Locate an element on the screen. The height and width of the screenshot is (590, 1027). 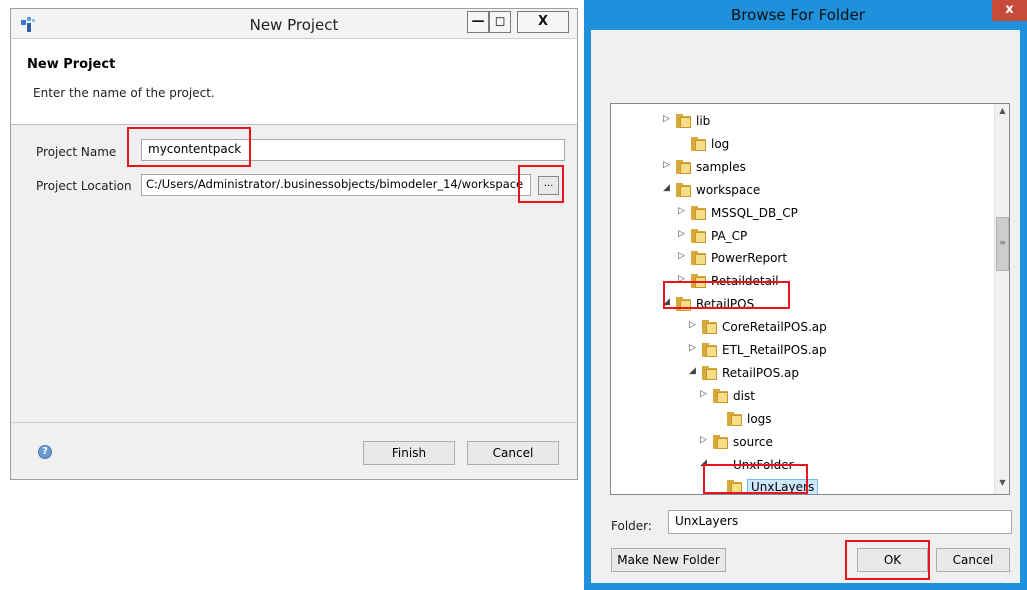
highlight-project-name is located at coordinates (189, 147).